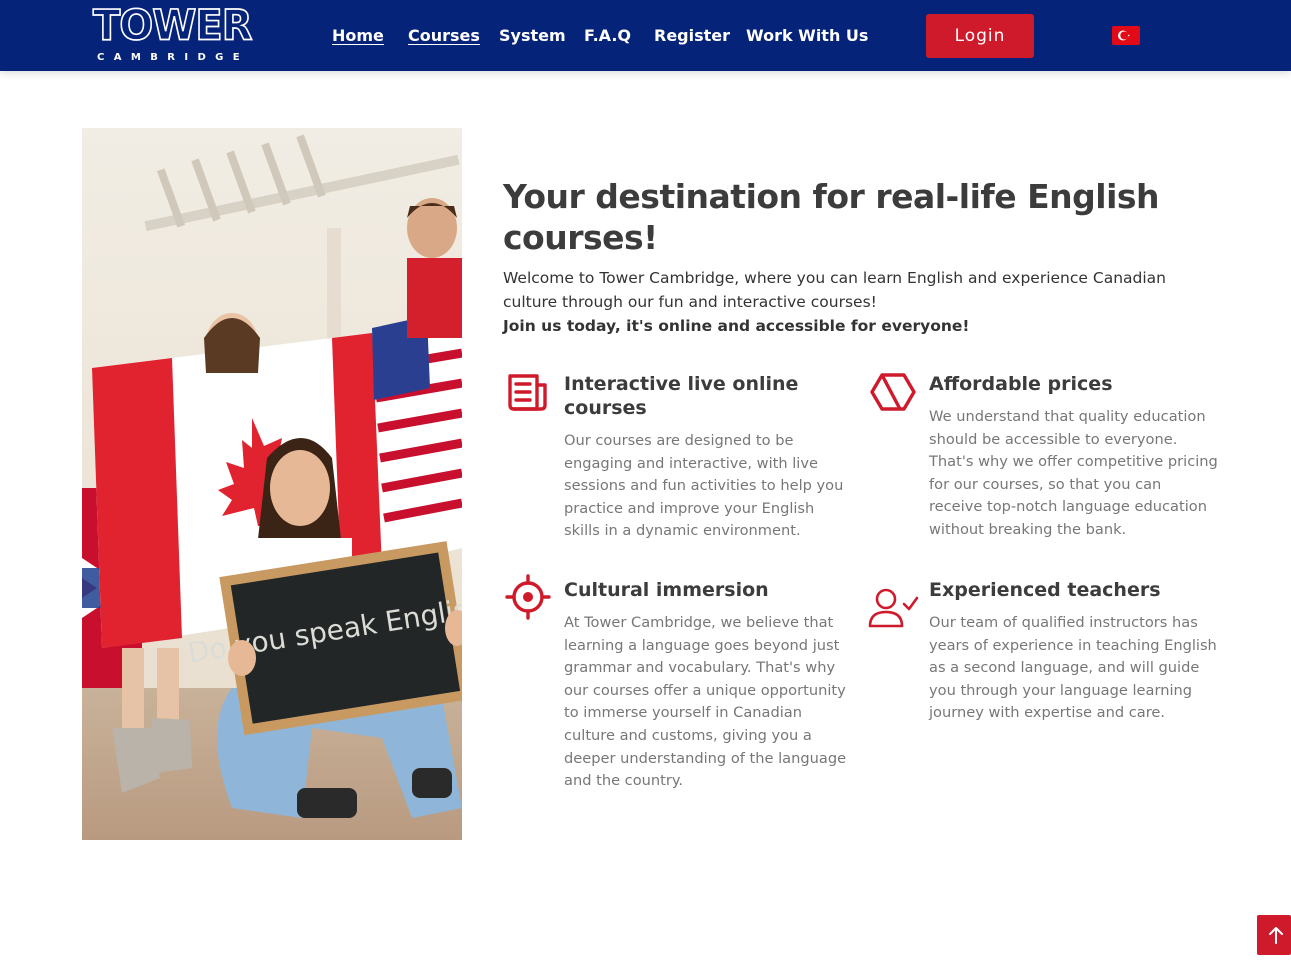 This screenshot has width=1291, height=968. I want to click on arrow-up-icon, so click(1276, 935).